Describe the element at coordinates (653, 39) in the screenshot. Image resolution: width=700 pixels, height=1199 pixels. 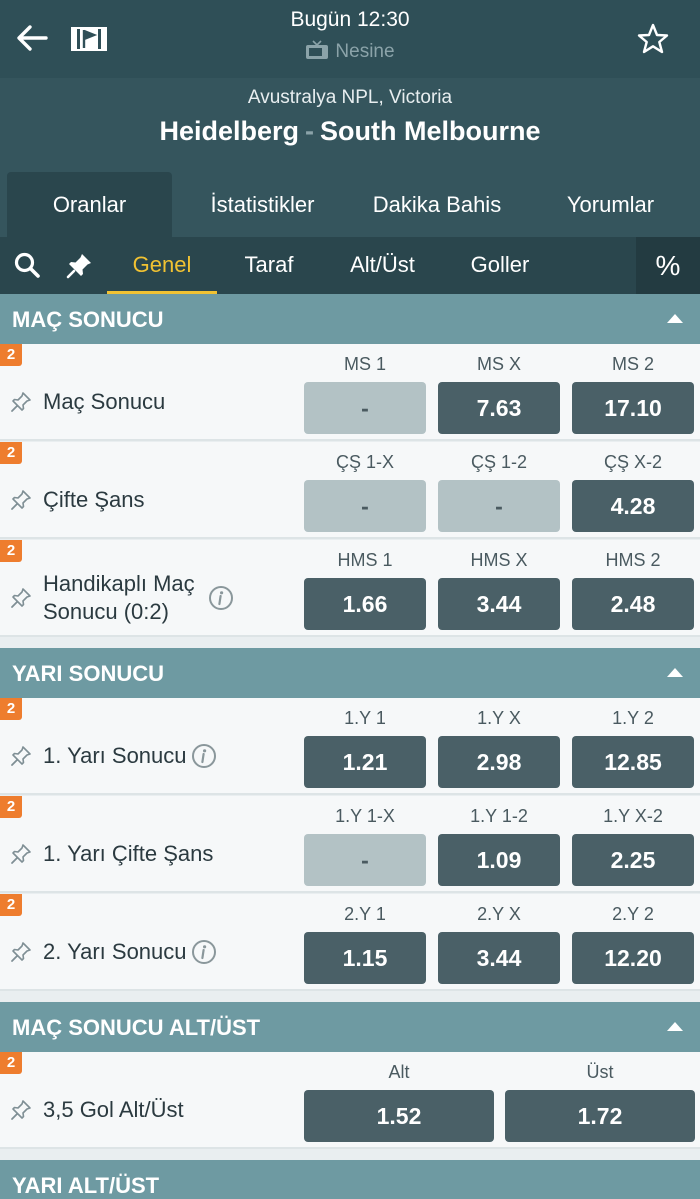
I see `favorite-star-icon` at that location.